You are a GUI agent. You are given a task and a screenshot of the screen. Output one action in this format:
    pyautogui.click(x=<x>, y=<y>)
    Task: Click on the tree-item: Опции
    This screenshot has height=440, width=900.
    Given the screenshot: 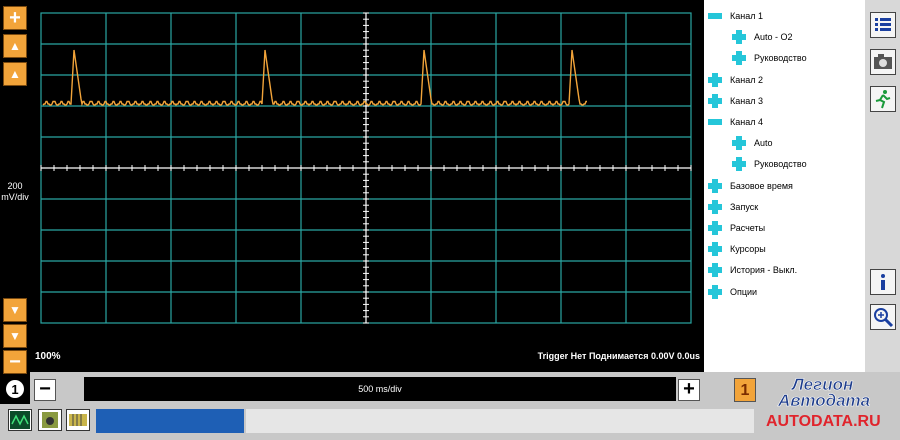 What is the action you would take?
    pyautogui.click(x=732, y=292)
    